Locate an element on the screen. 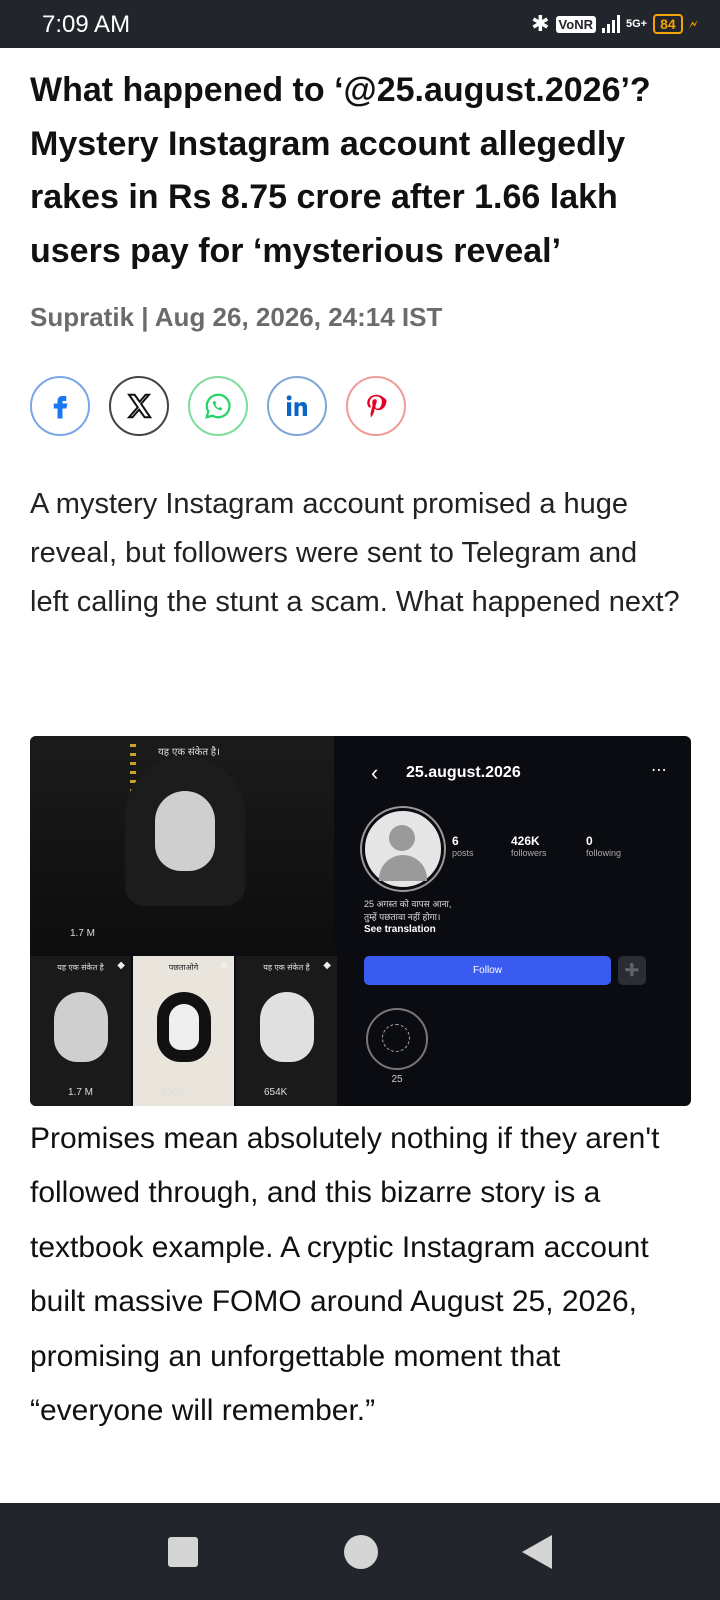 The height and width of the screenshot is (1600, 720). bio-line: तुम्हें पछतावा नहीं होगा। is located at coordinates (402, 917).